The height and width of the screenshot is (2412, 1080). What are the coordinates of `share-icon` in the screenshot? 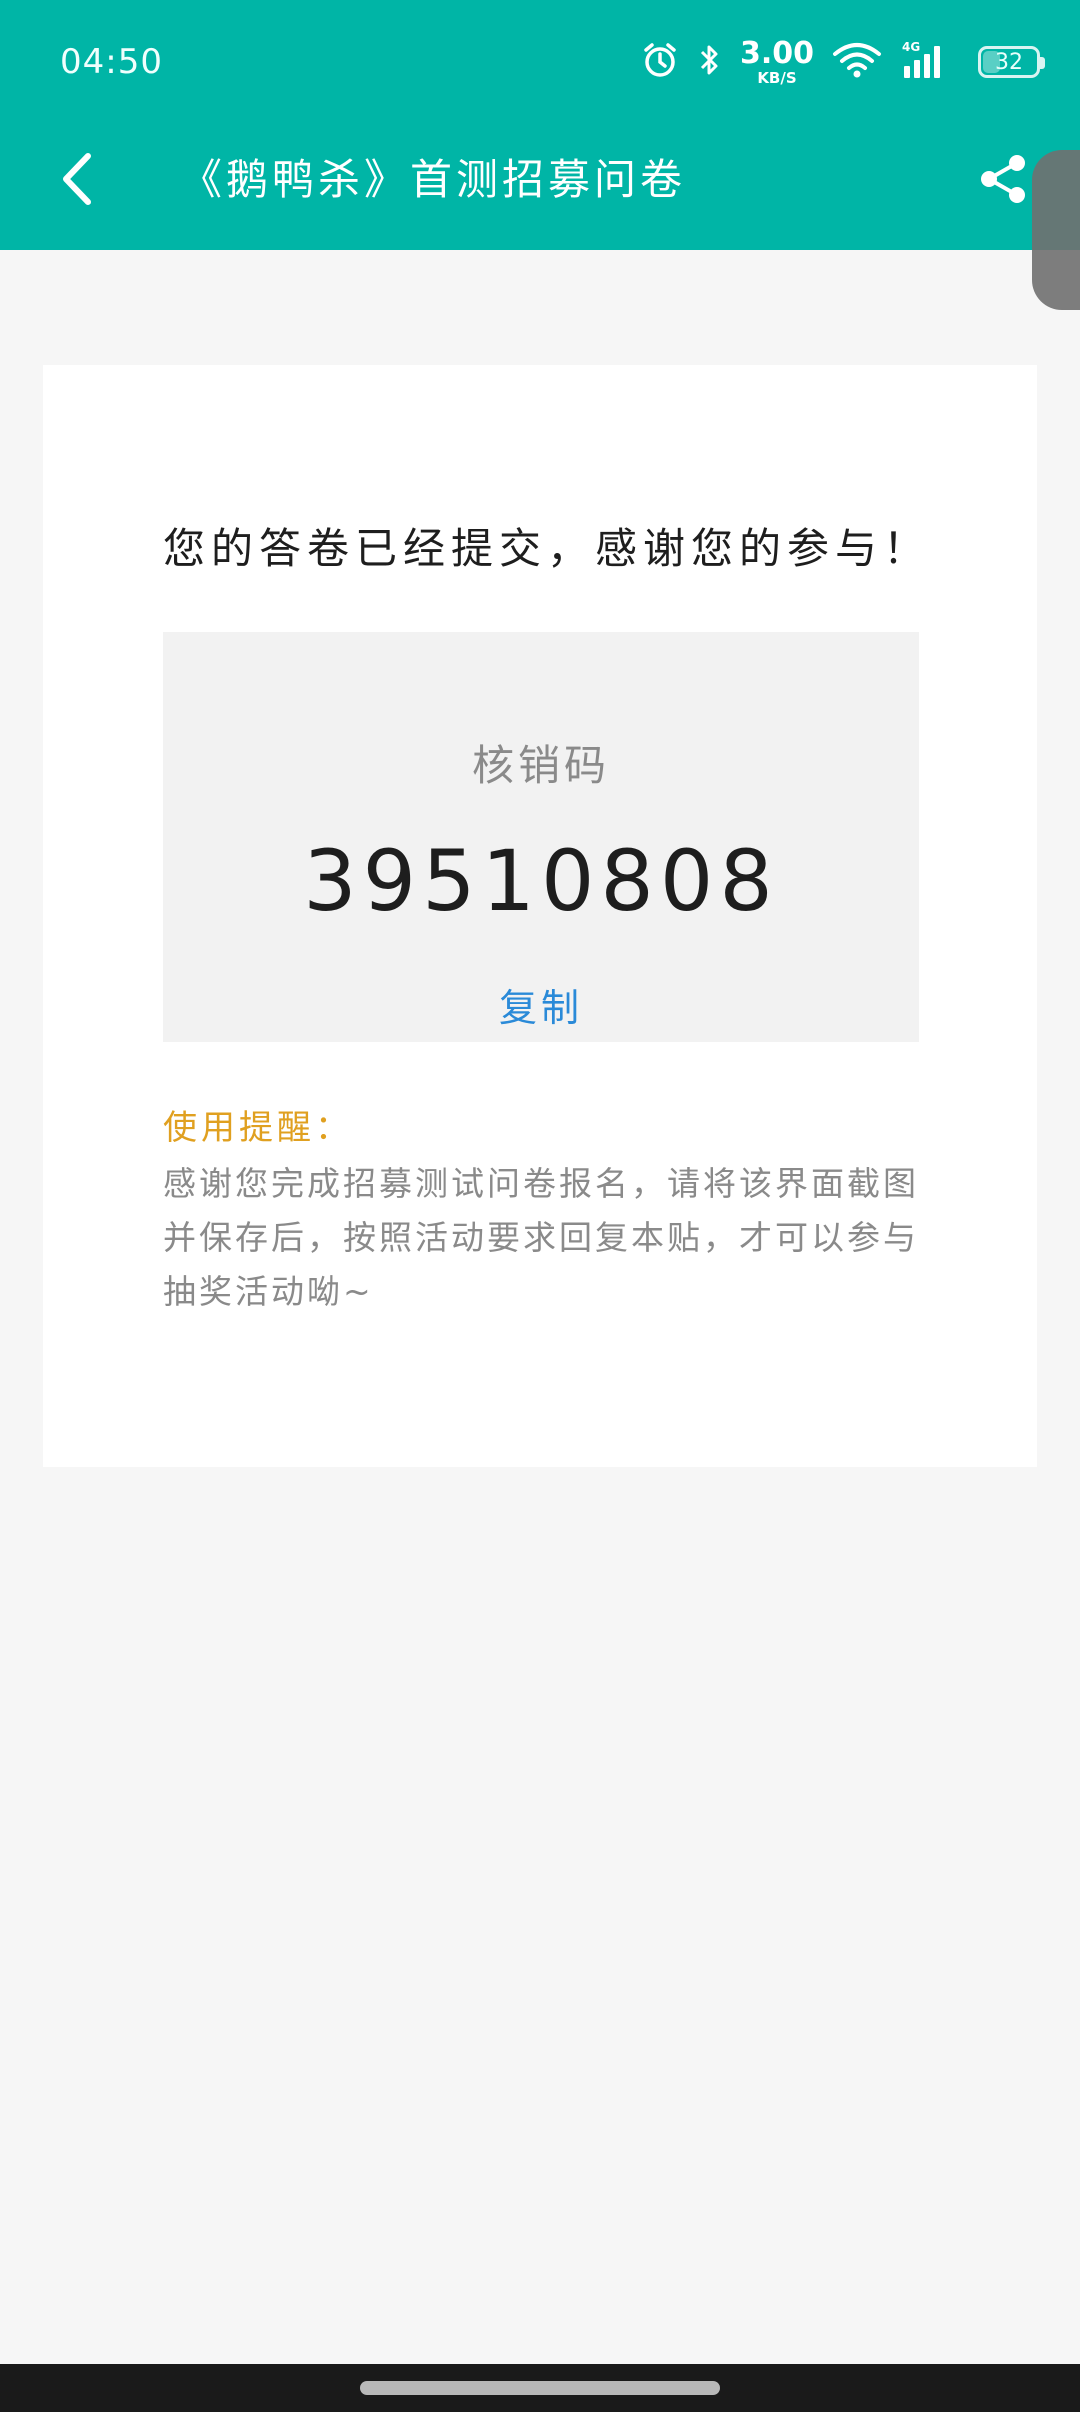 It's located at (1003, 179).